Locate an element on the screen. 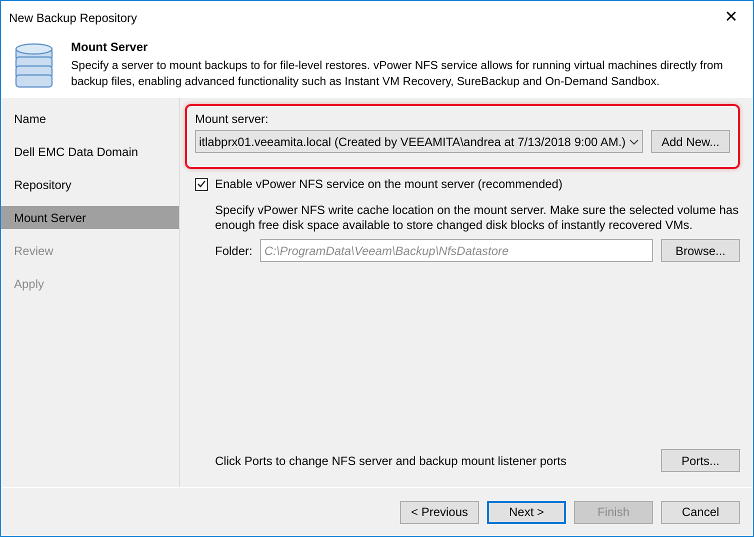 The width and height of the screenshot is (754, 537). header-description: Specify a server to mount backups to for file-level restores. vPower NFS service allows for running virtual machines directly from backup files, enabling advanced functionality such as Instant VM Recovery, SureBackup and On-Demand Sandbox. is located at coordinates (397, 74).